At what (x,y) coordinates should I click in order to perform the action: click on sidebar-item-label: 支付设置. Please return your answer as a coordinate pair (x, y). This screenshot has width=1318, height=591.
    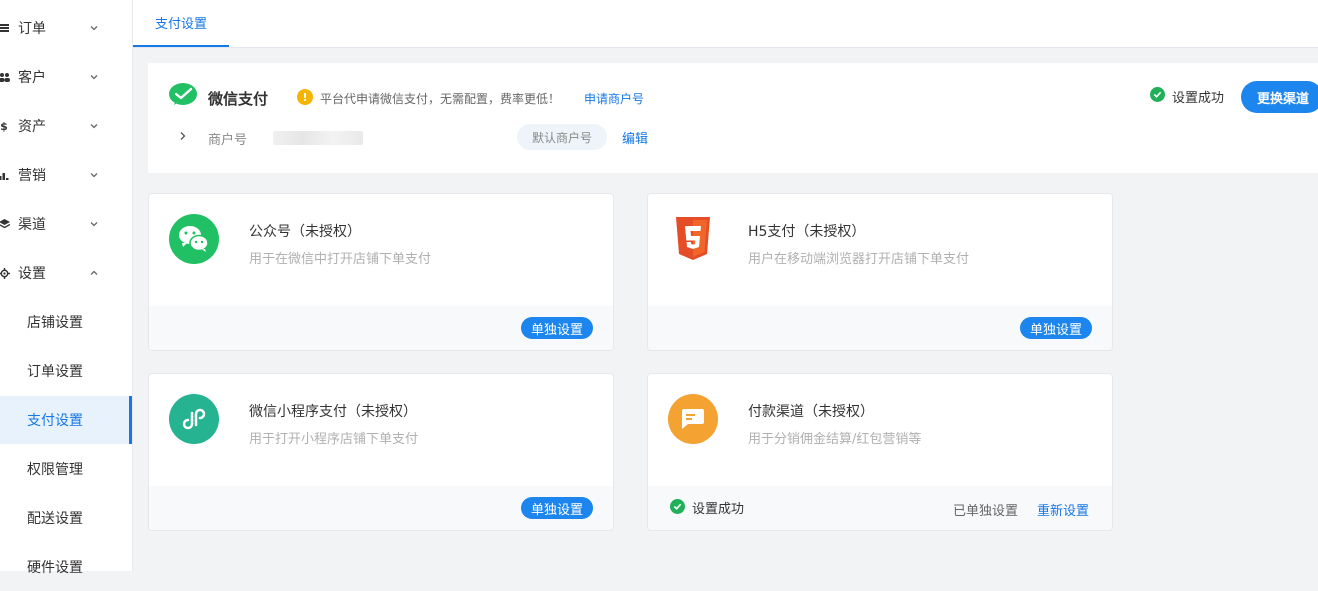
    Looking at the image, I should click on (55, 421).